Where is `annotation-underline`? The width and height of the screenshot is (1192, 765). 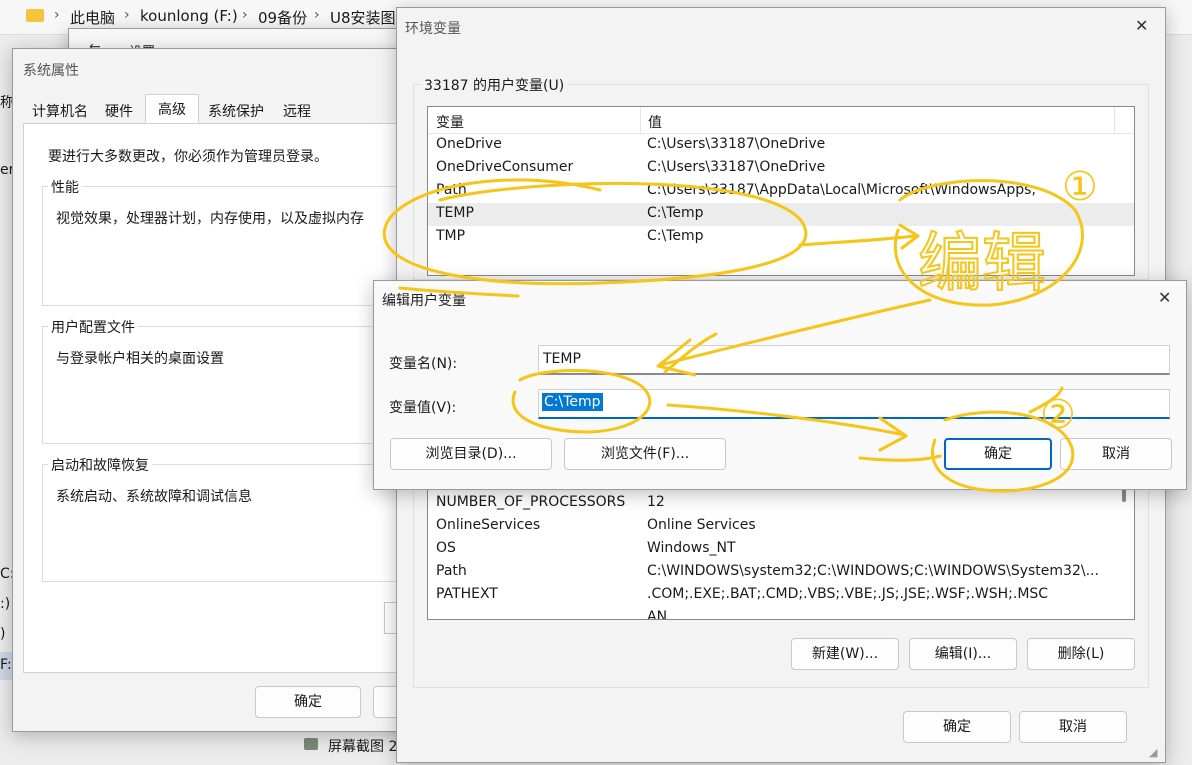 annotation-underline is located at coordinates (459, 292).